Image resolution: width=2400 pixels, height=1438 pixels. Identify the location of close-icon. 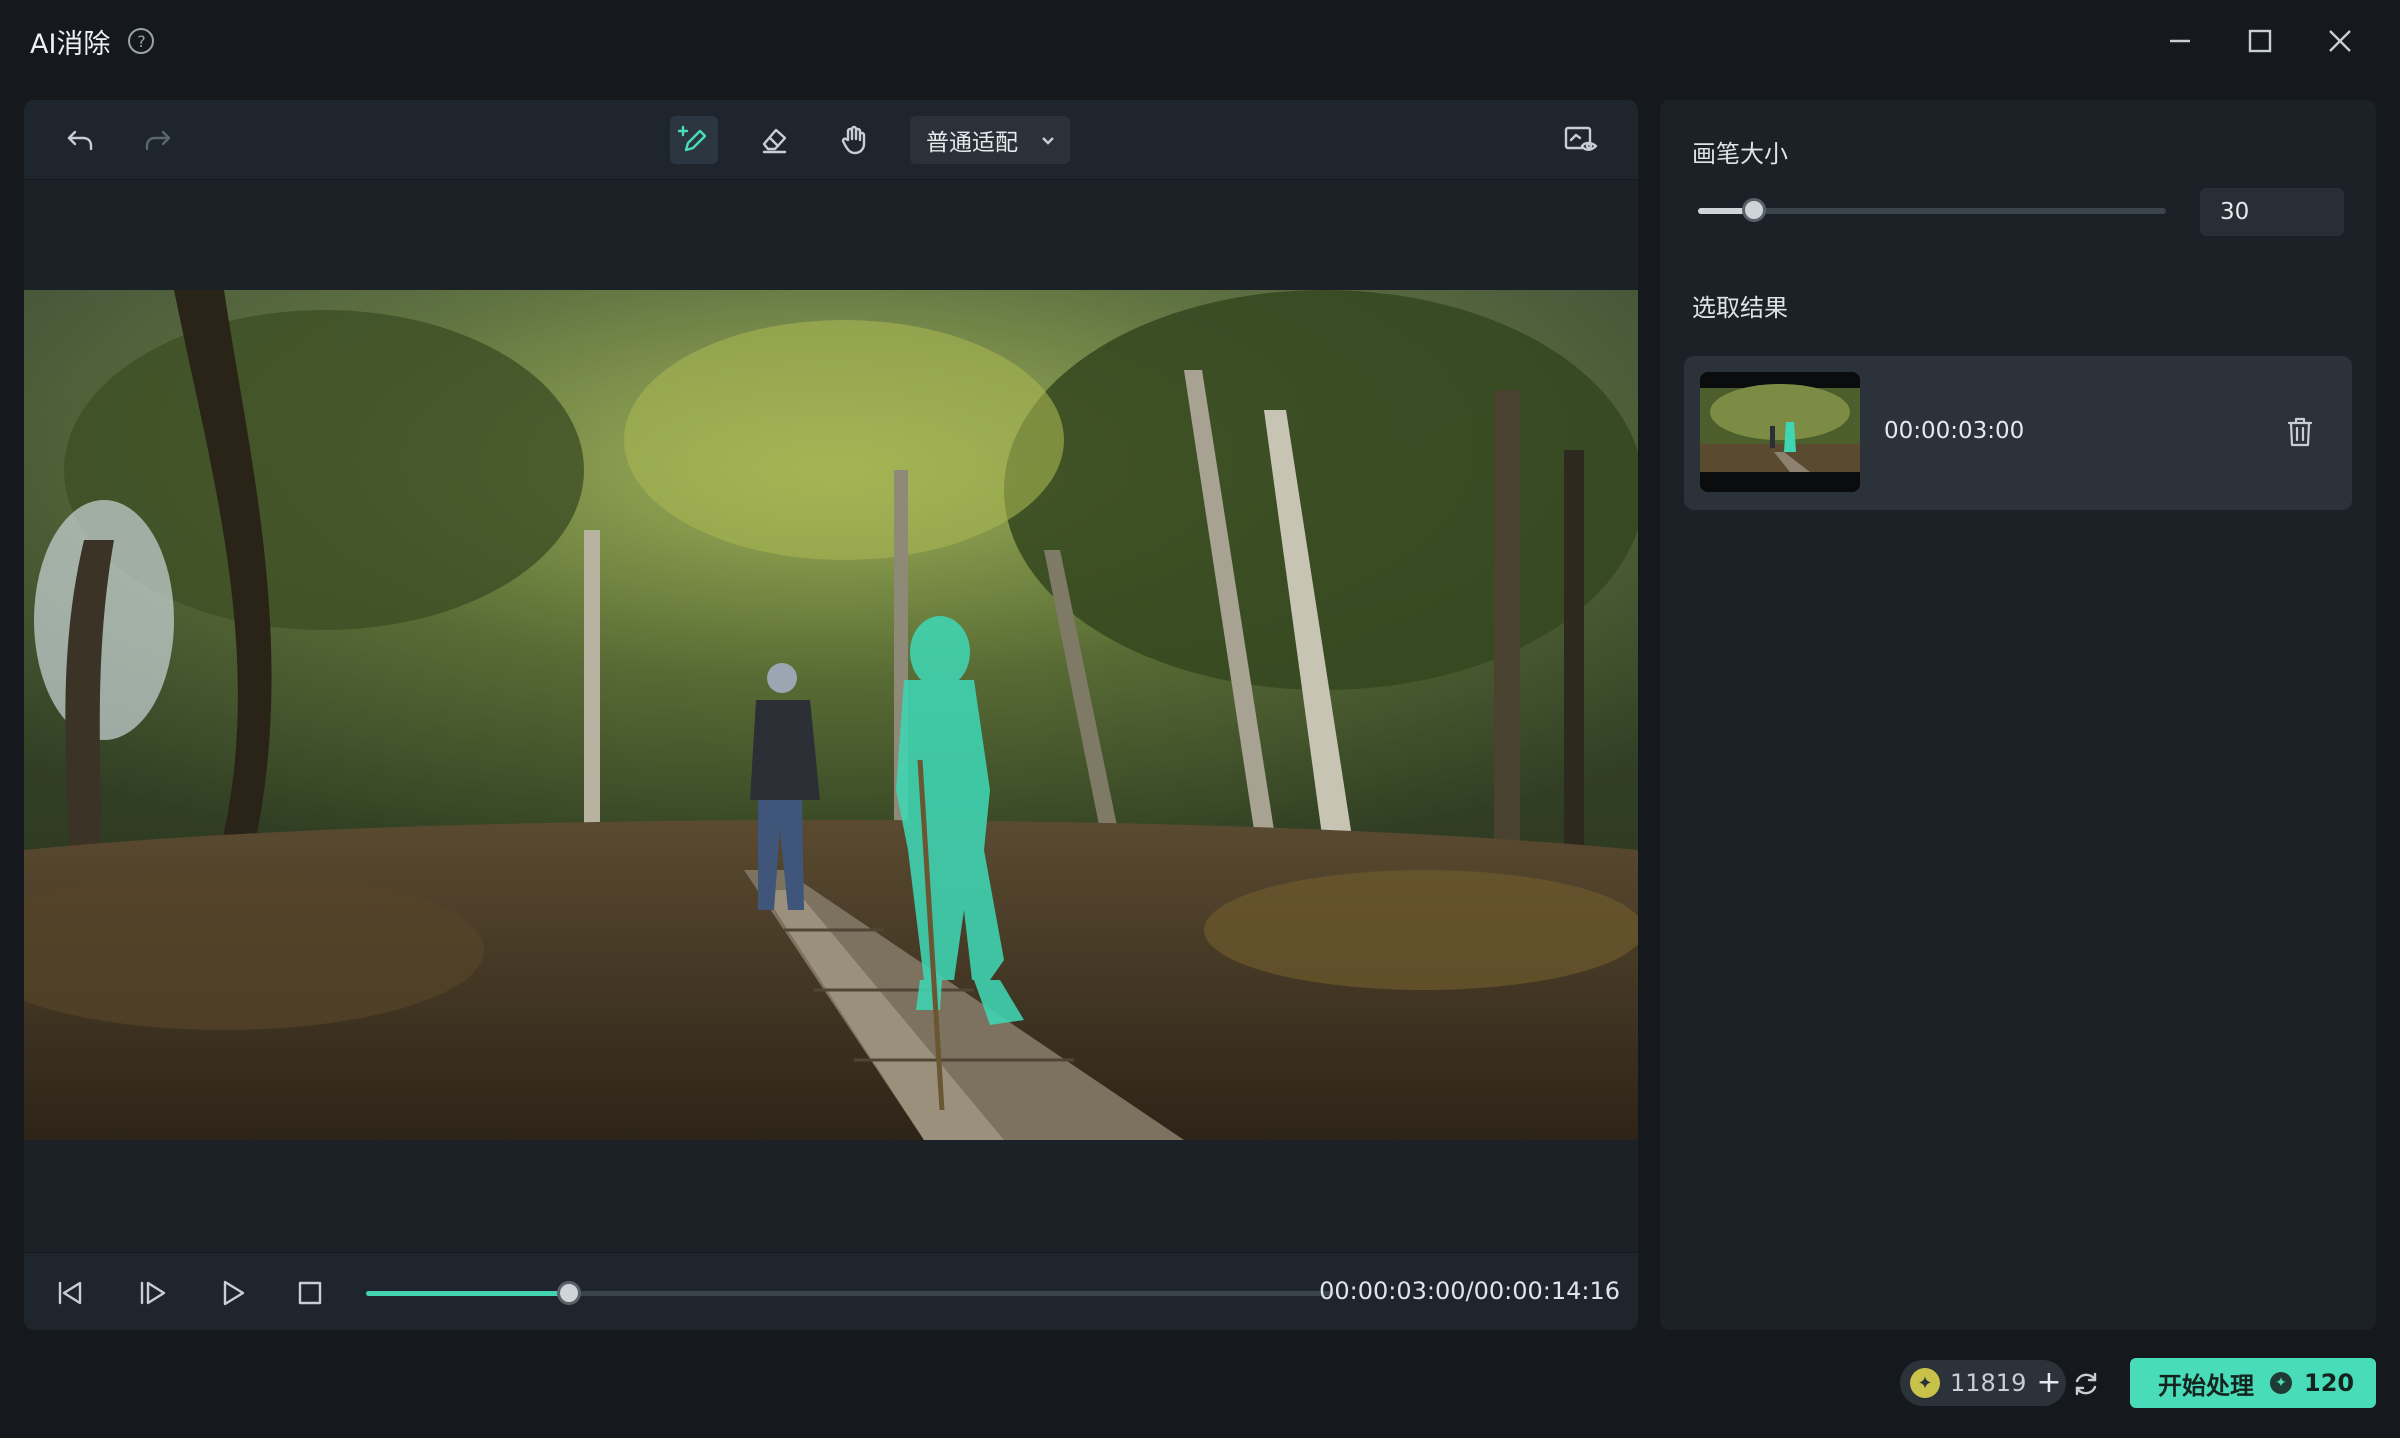
(2340, 41).